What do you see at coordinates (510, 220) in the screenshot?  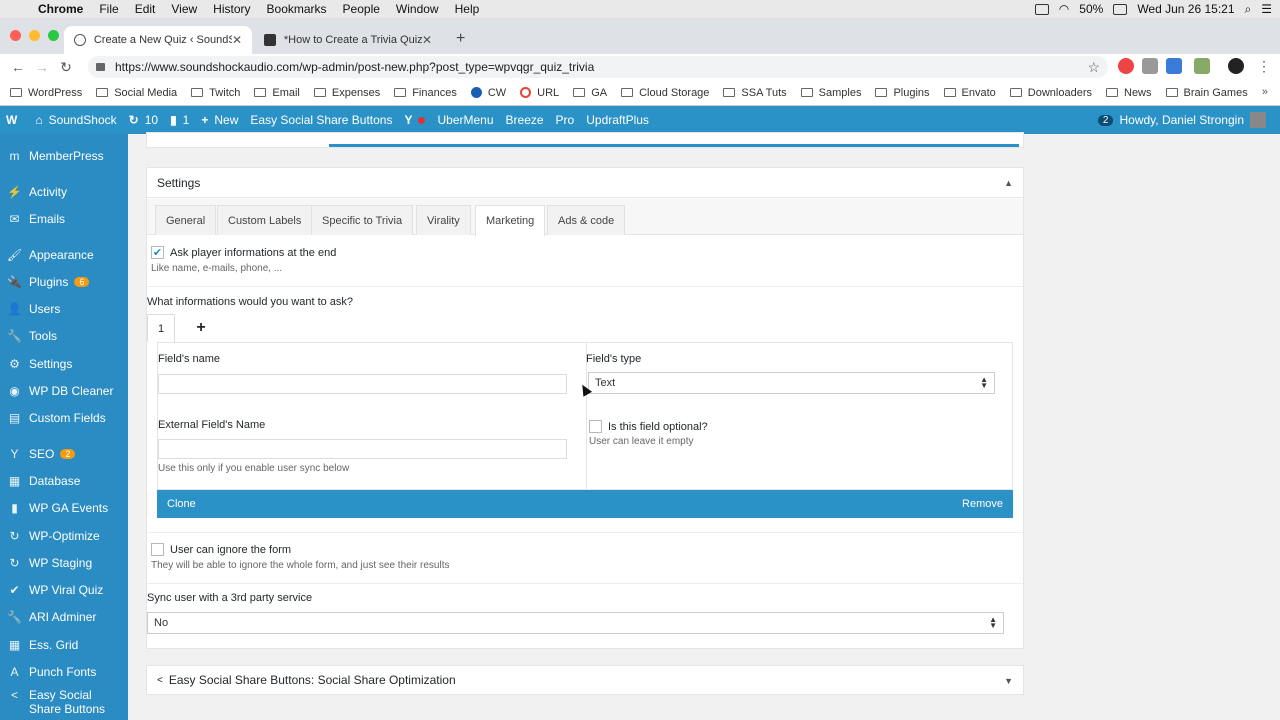 I see `tab-marketing: Marketing` at bounding box center [510, 220].